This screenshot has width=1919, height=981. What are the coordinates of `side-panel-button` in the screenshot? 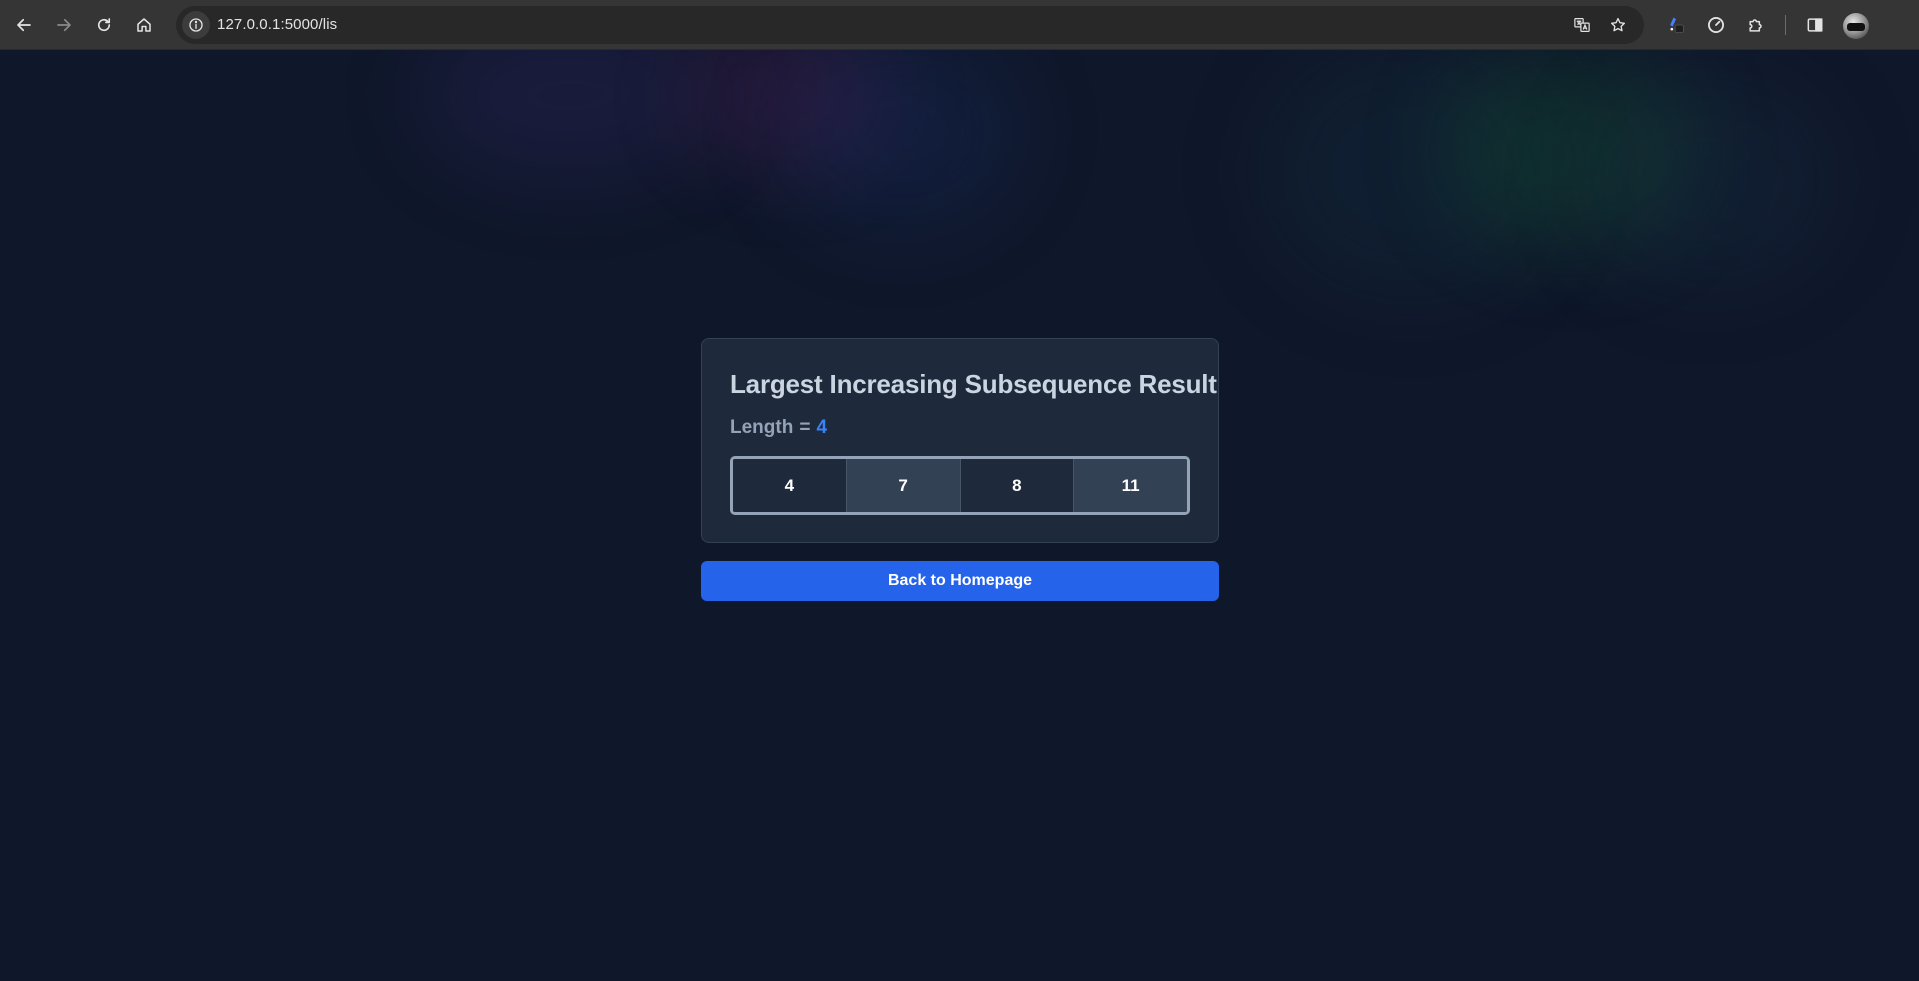 It's located at (1815, 25).